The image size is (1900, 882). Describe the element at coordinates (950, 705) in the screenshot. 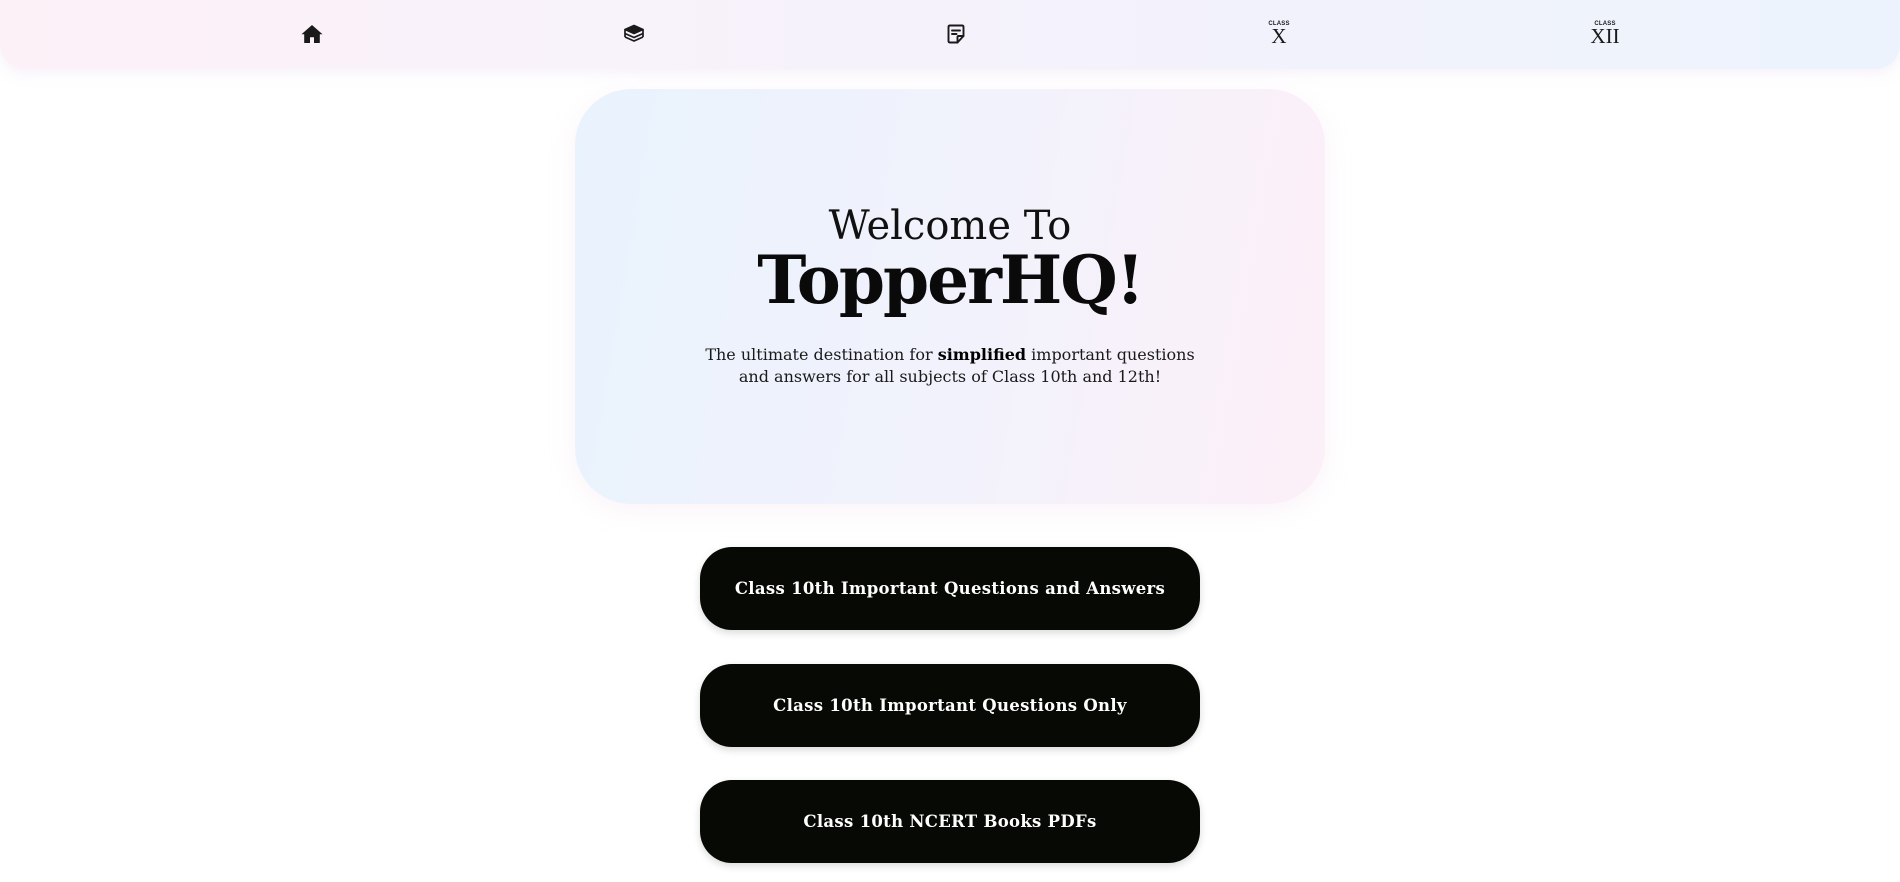

I see `class-10-questions-only-button: Class 10th Important Questions Only` at that location.